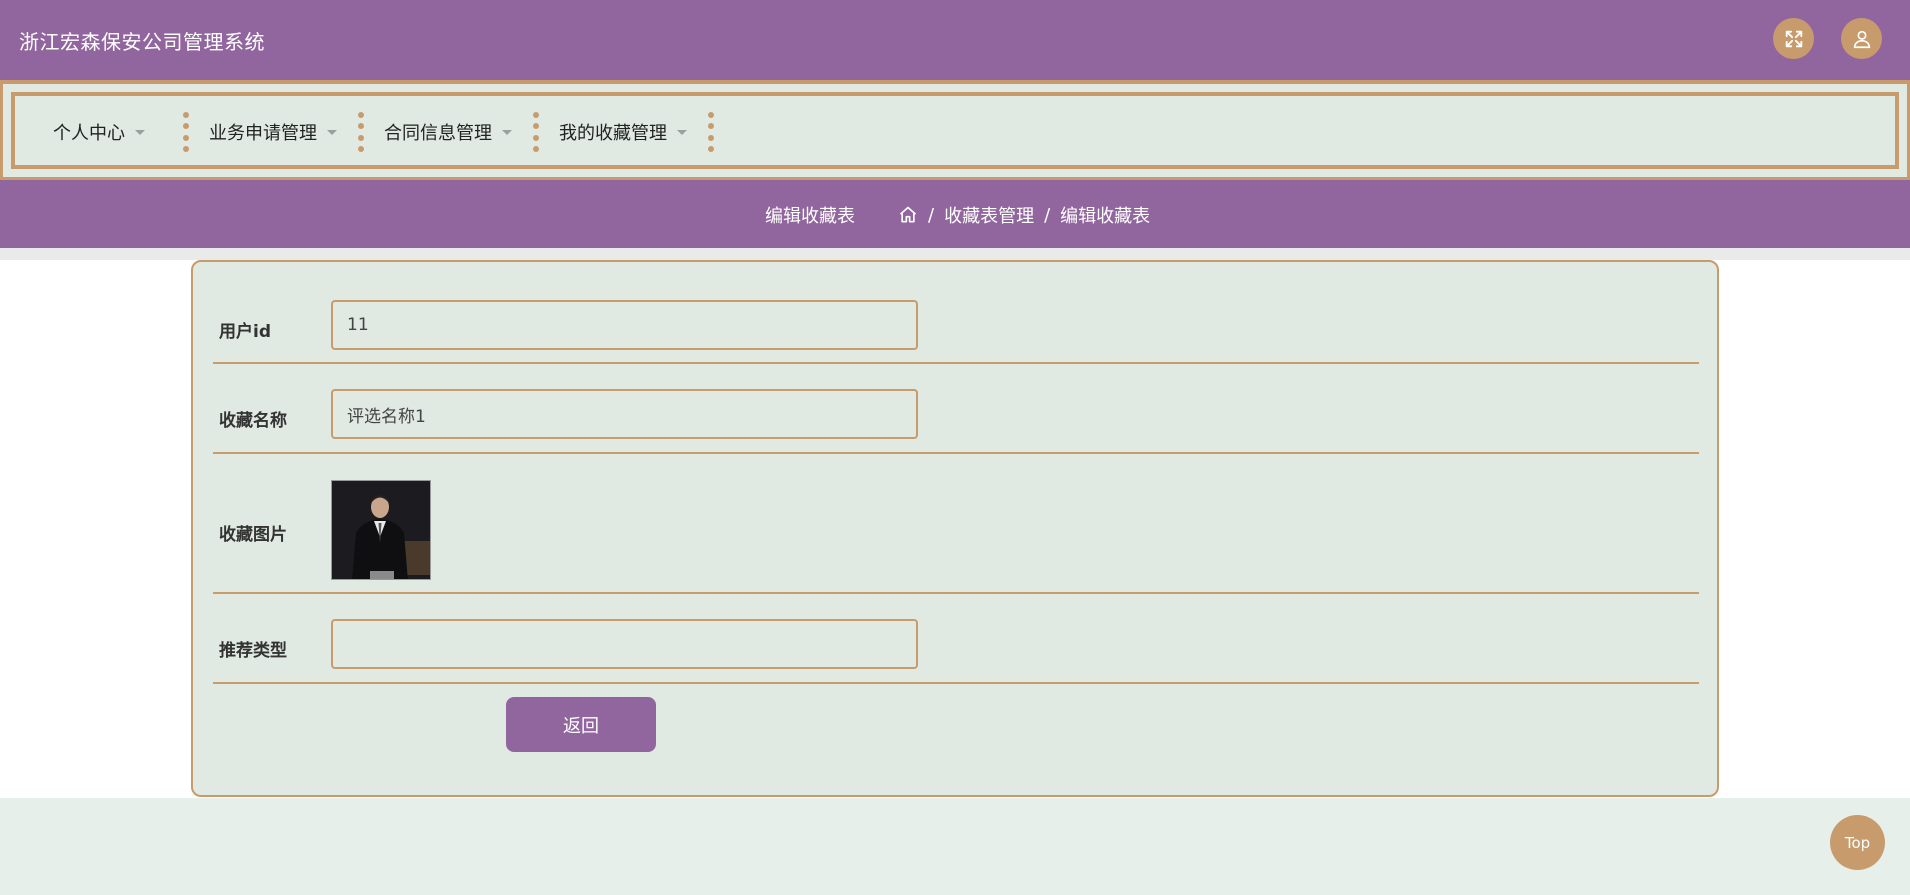  Describe the element at coordinates (89, 133) in the screenshot. I see `nav-item-label: 个人中心` at that location.